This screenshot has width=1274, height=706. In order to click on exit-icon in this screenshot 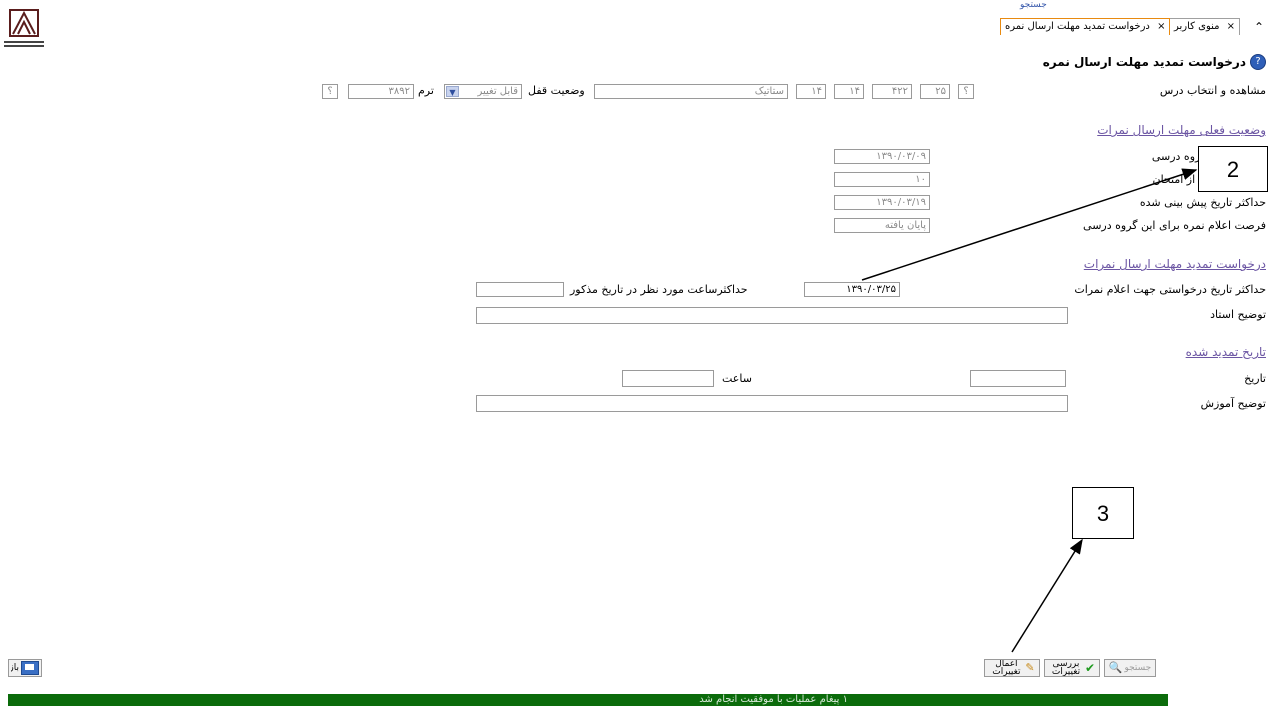, I will do `click(30, 668)`.